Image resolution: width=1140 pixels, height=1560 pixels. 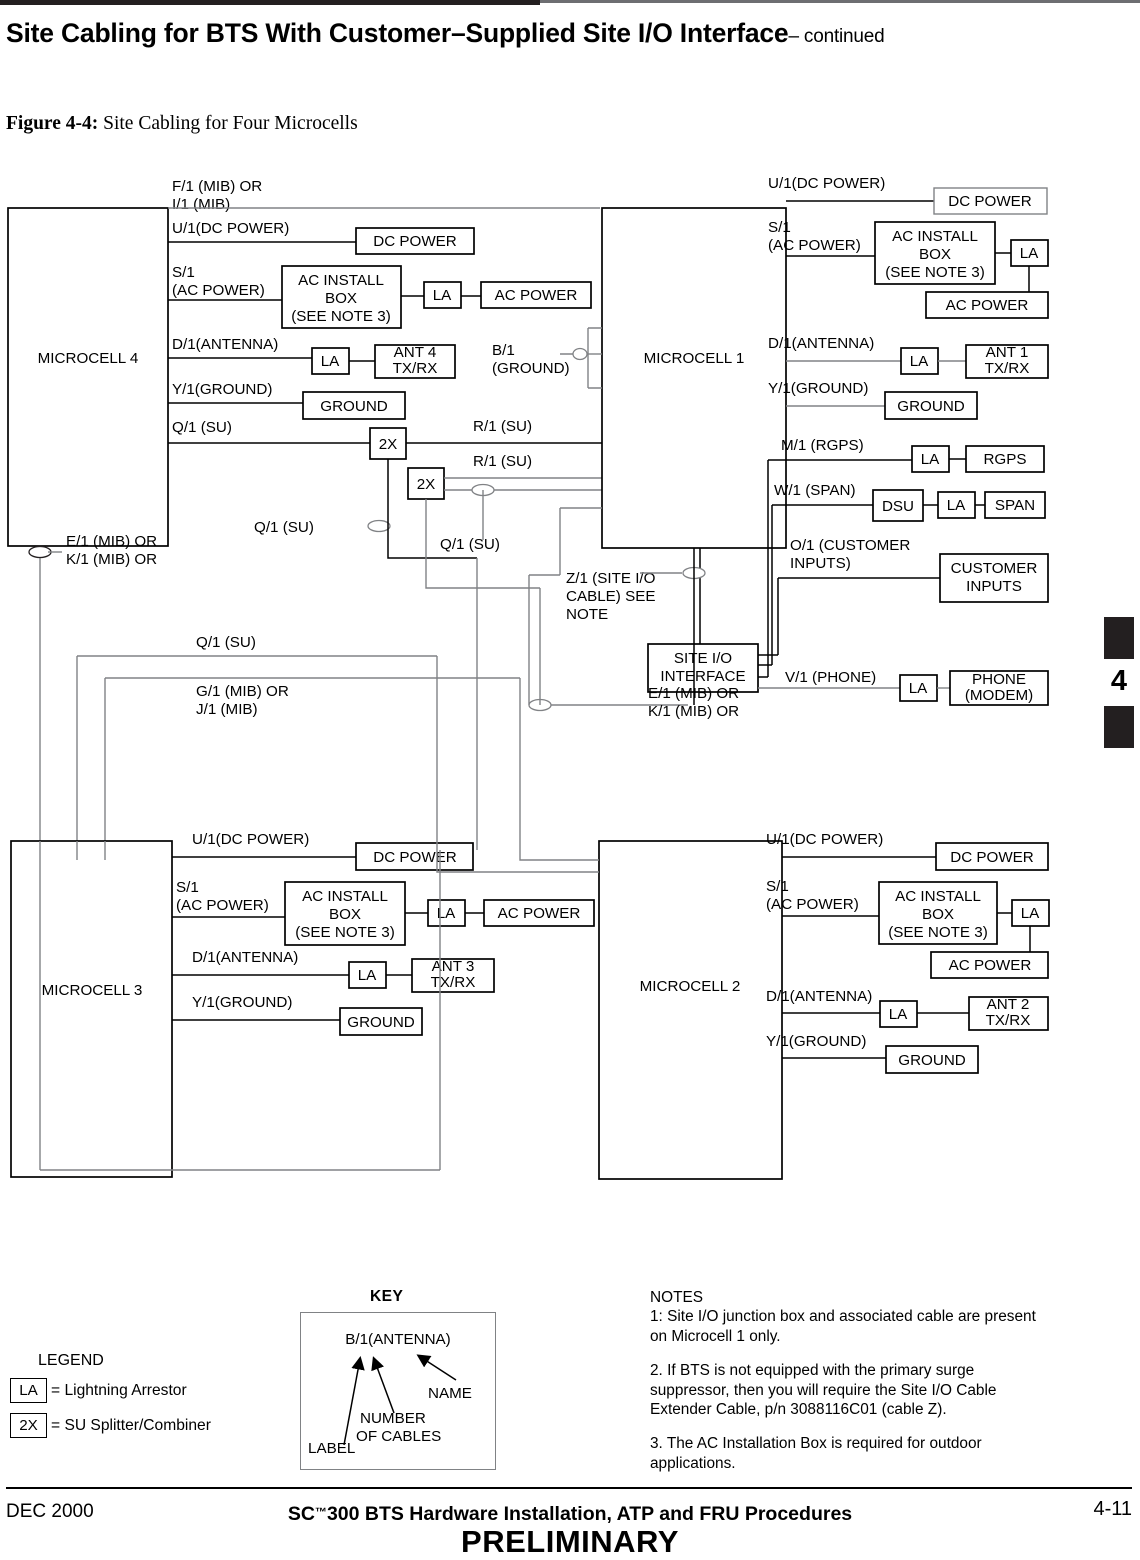 What do you see at coordinates (677, 1297) in the screenshot?
I see `notes-title: NOTES` at bounding box center [677, 1297].